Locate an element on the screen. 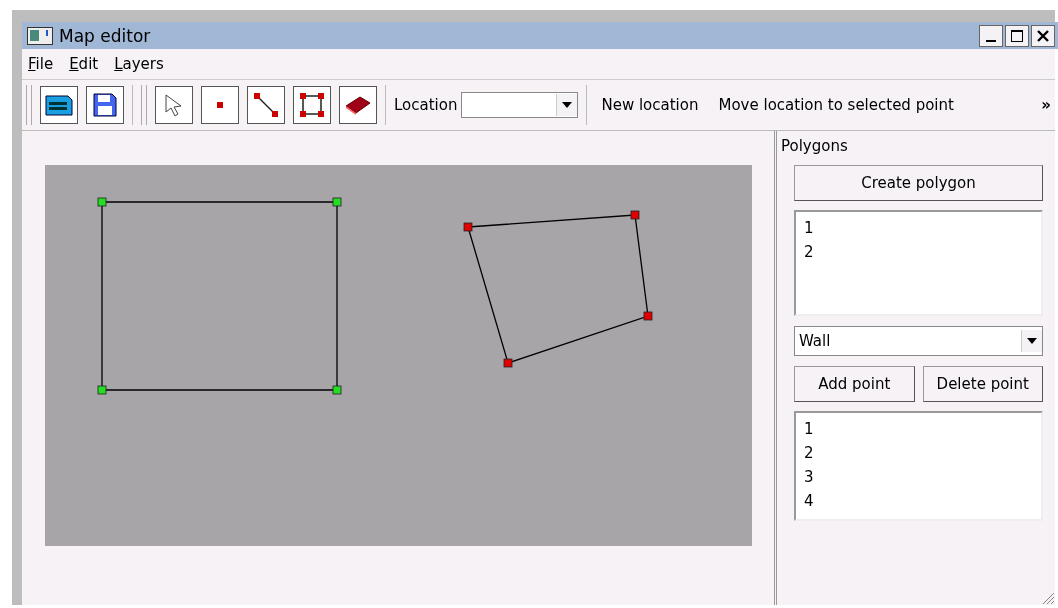 Image resolution: width=1058 pixels, height=608 pixels. panel-title: Polygons is located at coordinates (815, 146).